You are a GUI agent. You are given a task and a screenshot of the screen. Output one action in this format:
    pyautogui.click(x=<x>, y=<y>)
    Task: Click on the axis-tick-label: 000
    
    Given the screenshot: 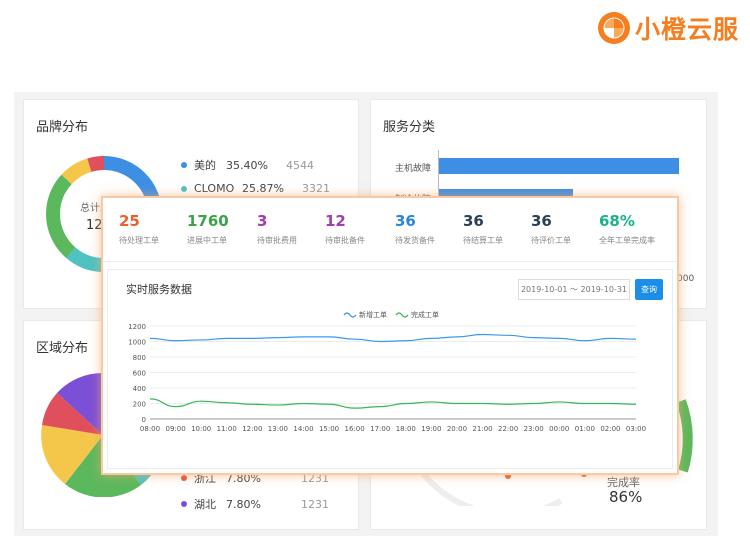 What is the action you would take?
    pyautogui.click(x=686, y=279)
    